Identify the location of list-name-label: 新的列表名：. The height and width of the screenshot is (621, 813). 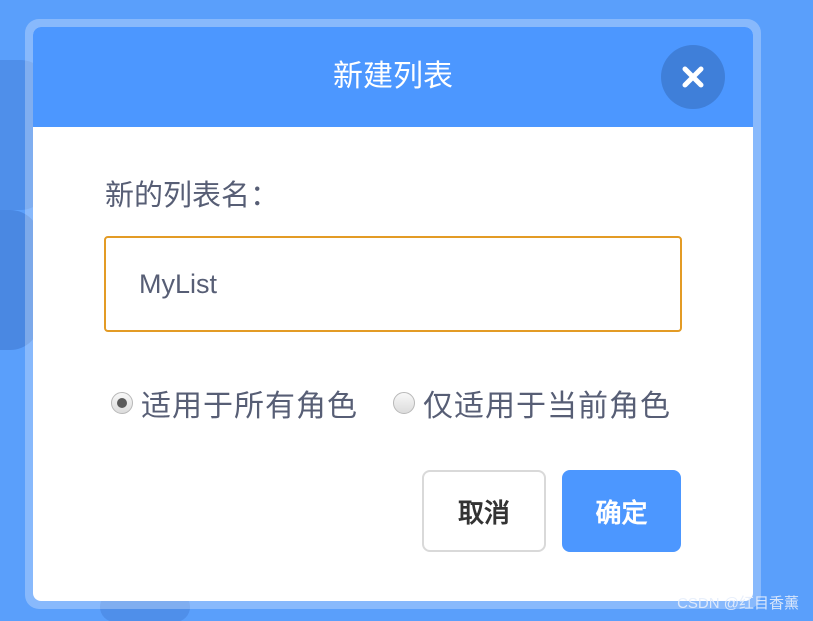
(192, 195).